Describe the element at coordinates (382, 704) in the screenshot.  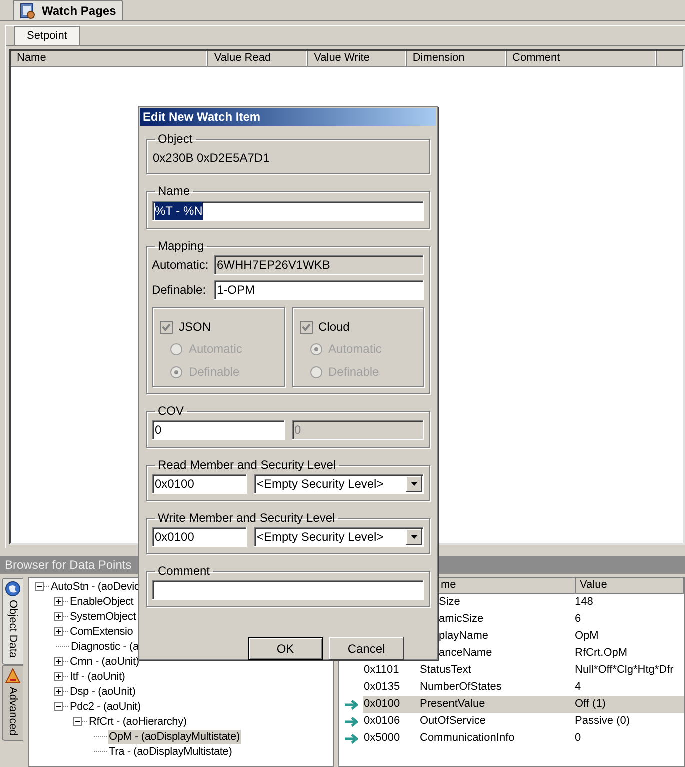
I see `table-cell: 0x0100` at that location.